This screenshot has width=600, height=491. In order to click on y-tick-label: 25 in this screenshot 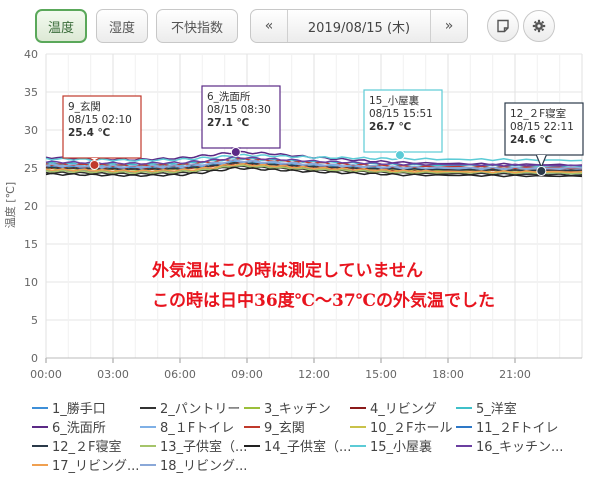, I will do `click(31, 168)`.